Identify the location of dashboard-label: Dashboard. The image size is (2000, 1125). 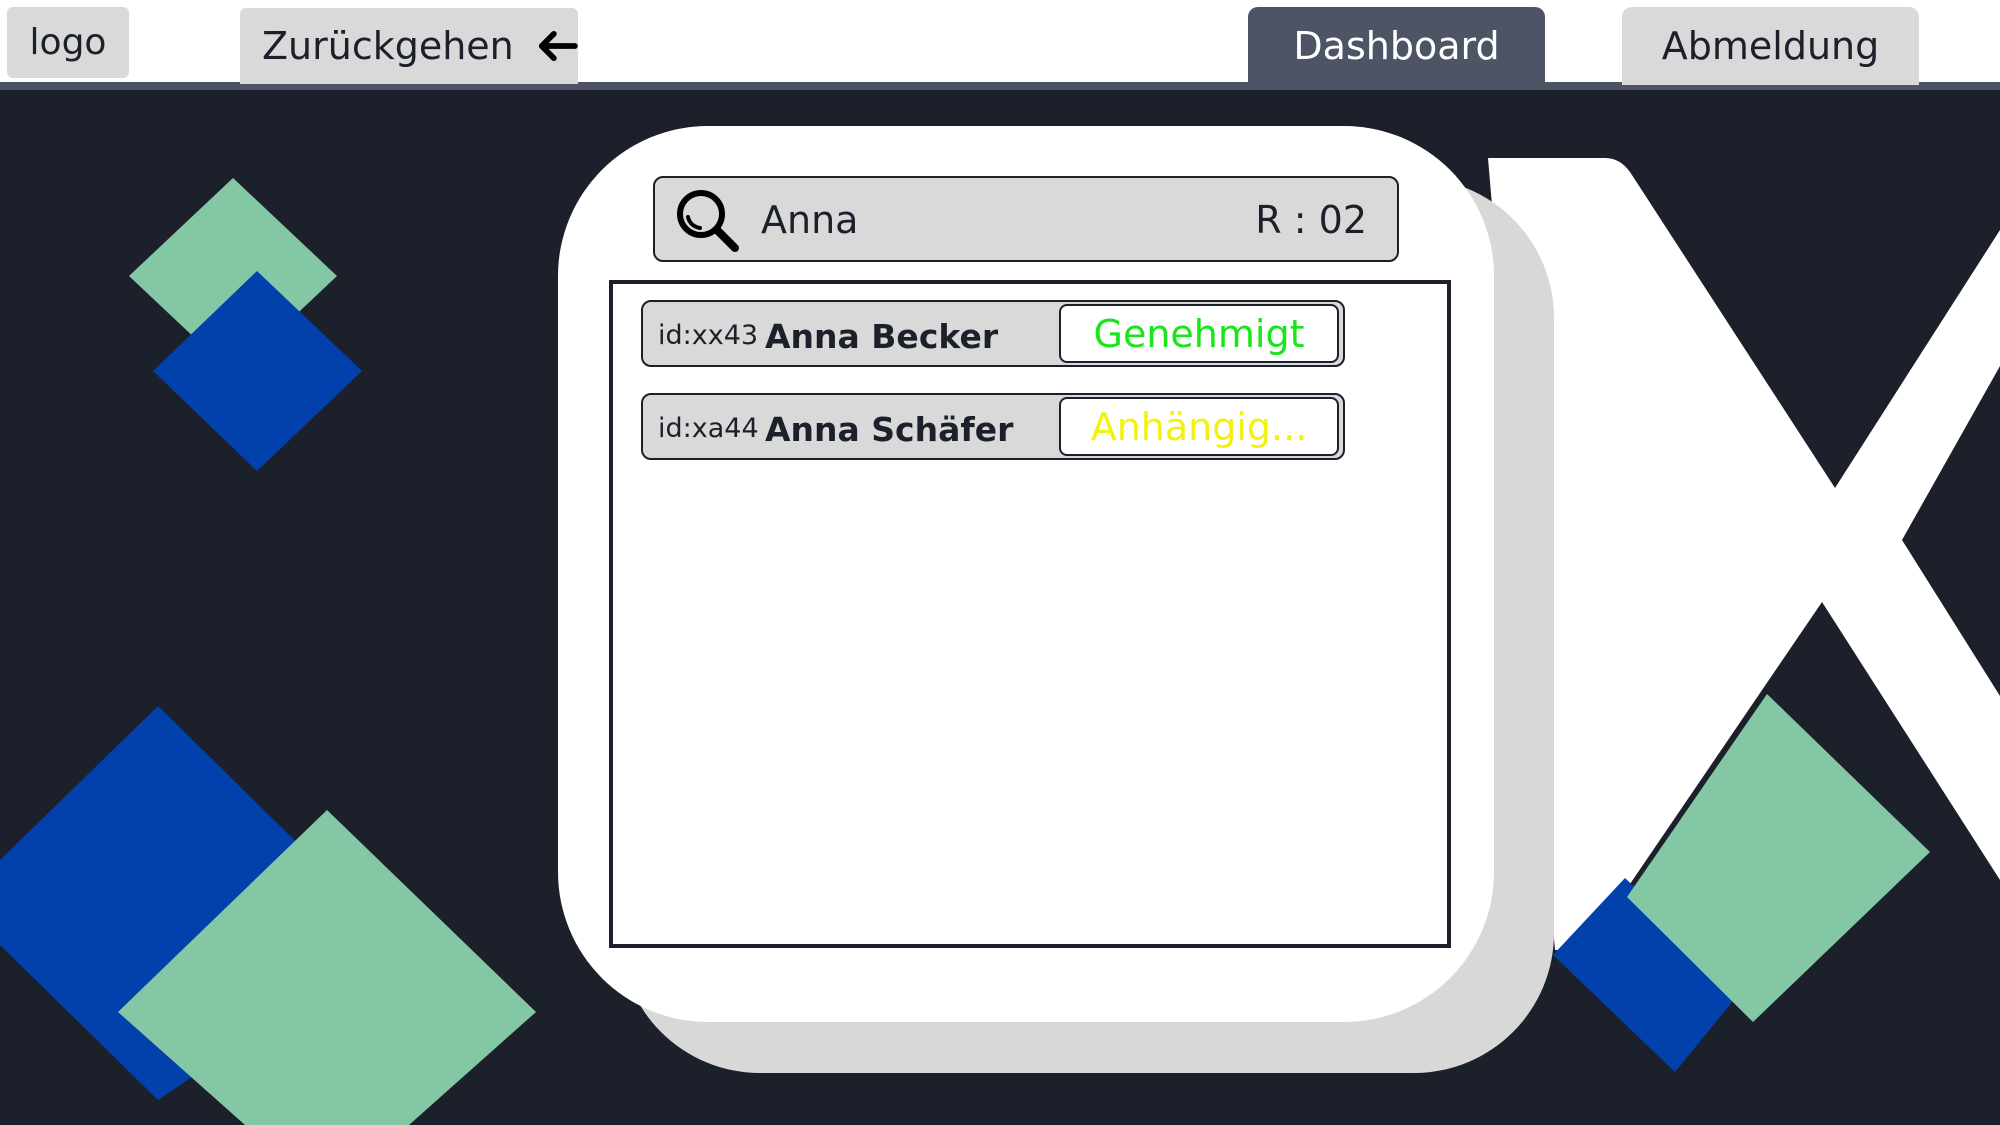
(1396, 46).